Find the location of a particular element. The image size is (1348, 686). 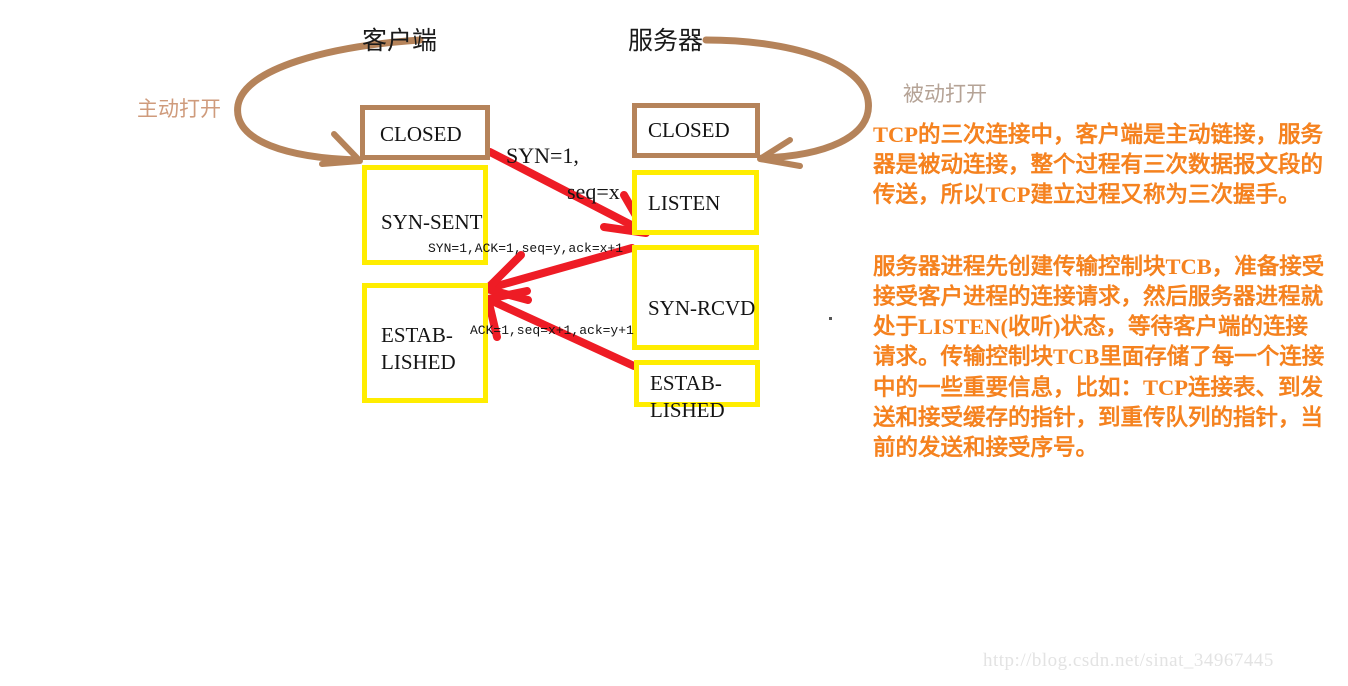

client-state-established-label-line2: LISHED is located at coordinates (418, 362).